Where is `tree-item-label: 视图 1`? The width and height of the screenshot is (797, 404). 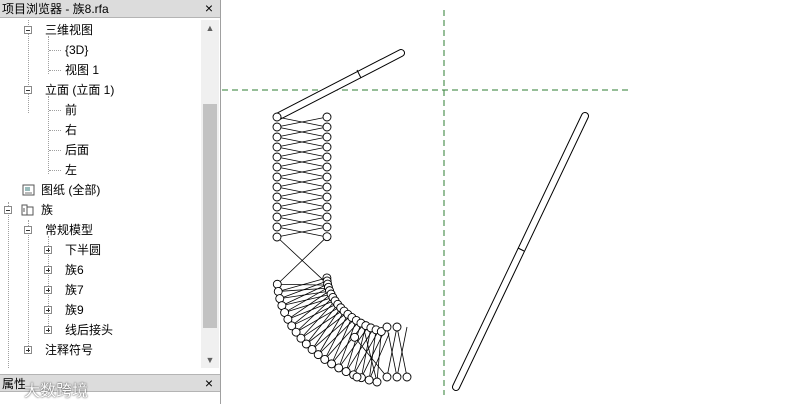
tree-item-label: 视图 1 is located at coordinates (82, 70).